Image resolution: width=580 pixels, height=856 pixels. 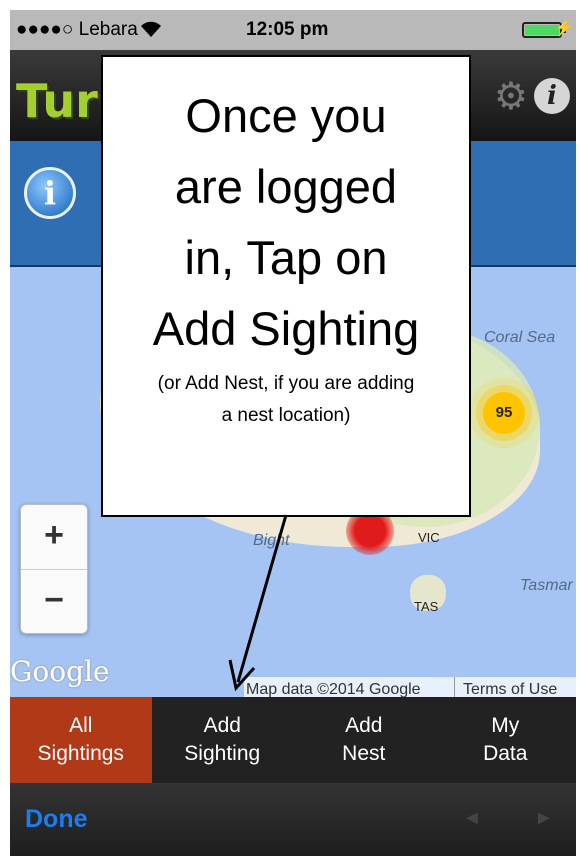 What do you see at coordinates (520, 337) in the screenshot?
I see `map-label-coral-sea: Coral Sea` at bounding box center [520, 337].